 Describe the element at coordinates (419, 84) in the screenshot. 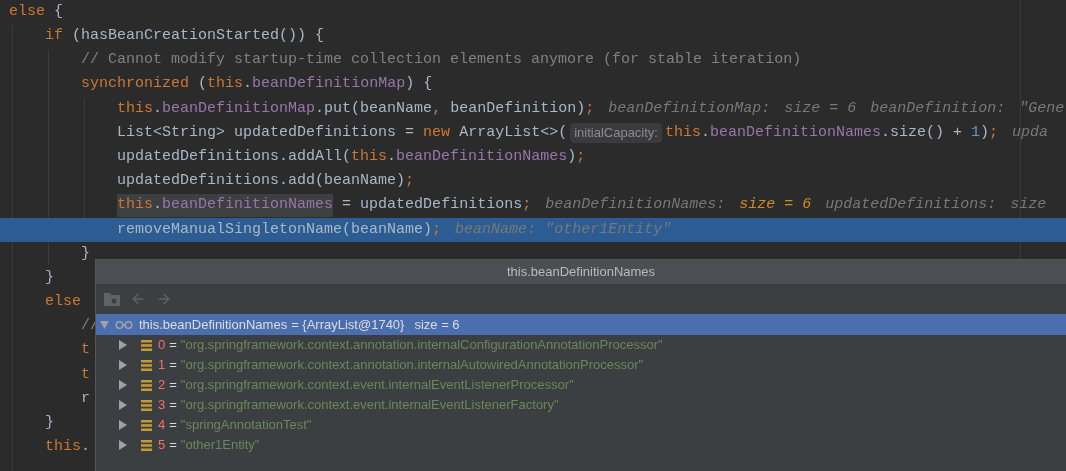

I see `code-text: ) {` at that location.